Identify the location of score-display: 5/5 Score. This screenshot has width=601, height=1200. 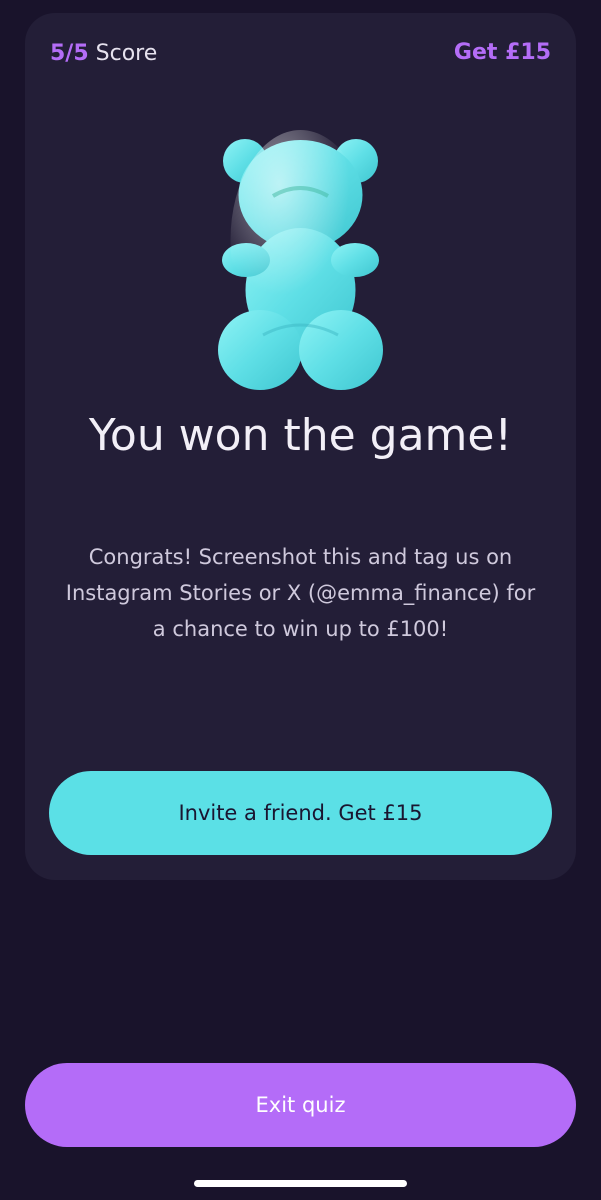
(103, 53).